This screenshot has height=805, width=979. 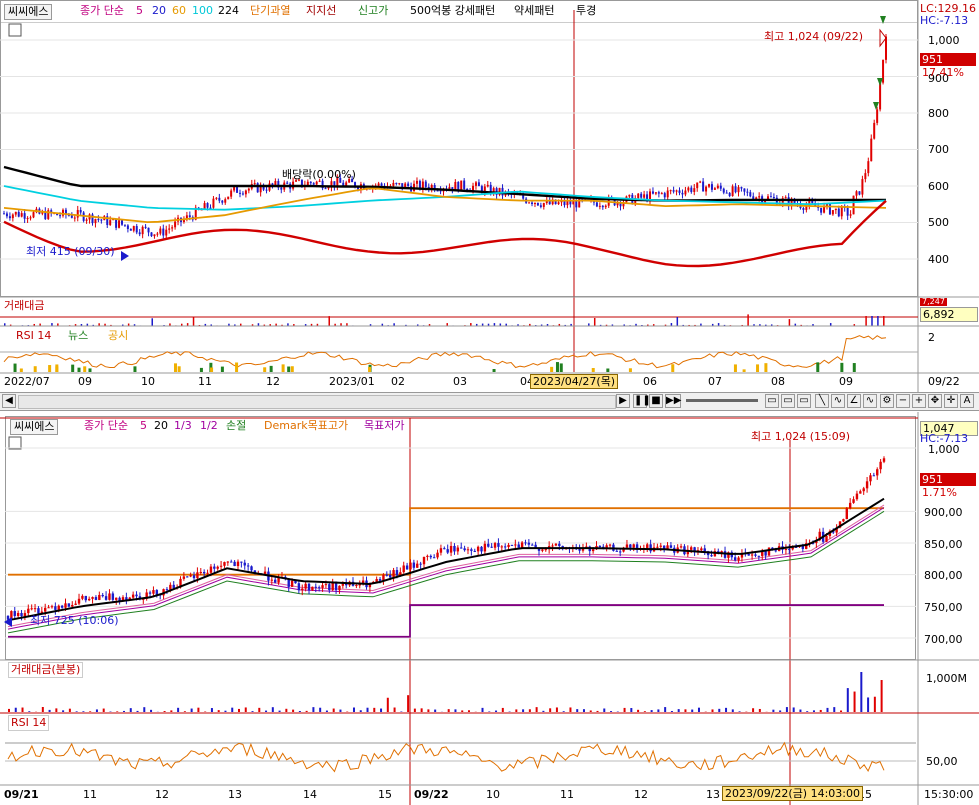 What do you see at coordinates (673, 401) in the screenshot?
I see `fast-forward-button: ▶▶` at bounding box center [673, 401].